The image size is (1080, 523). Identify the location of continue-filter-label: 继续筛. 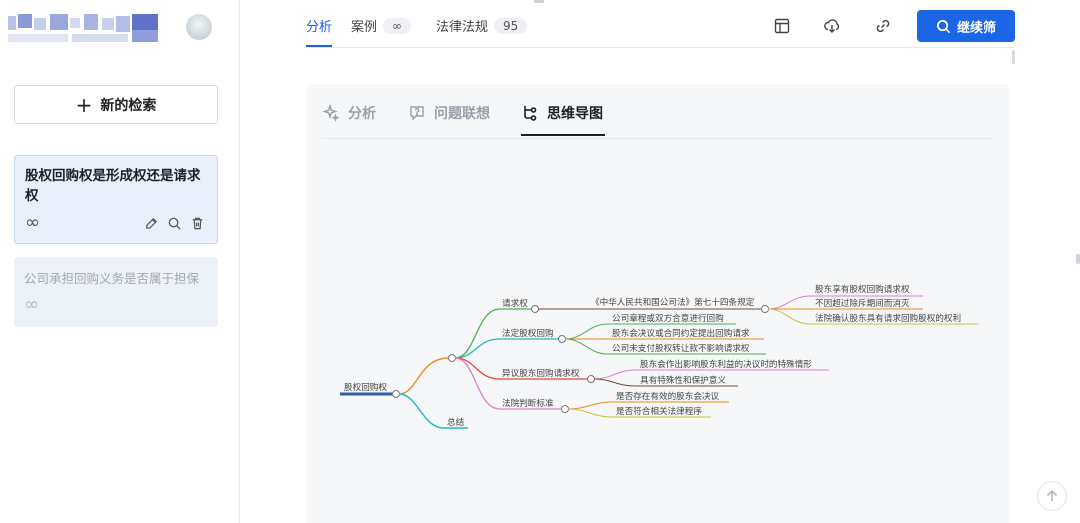
(976, 28).